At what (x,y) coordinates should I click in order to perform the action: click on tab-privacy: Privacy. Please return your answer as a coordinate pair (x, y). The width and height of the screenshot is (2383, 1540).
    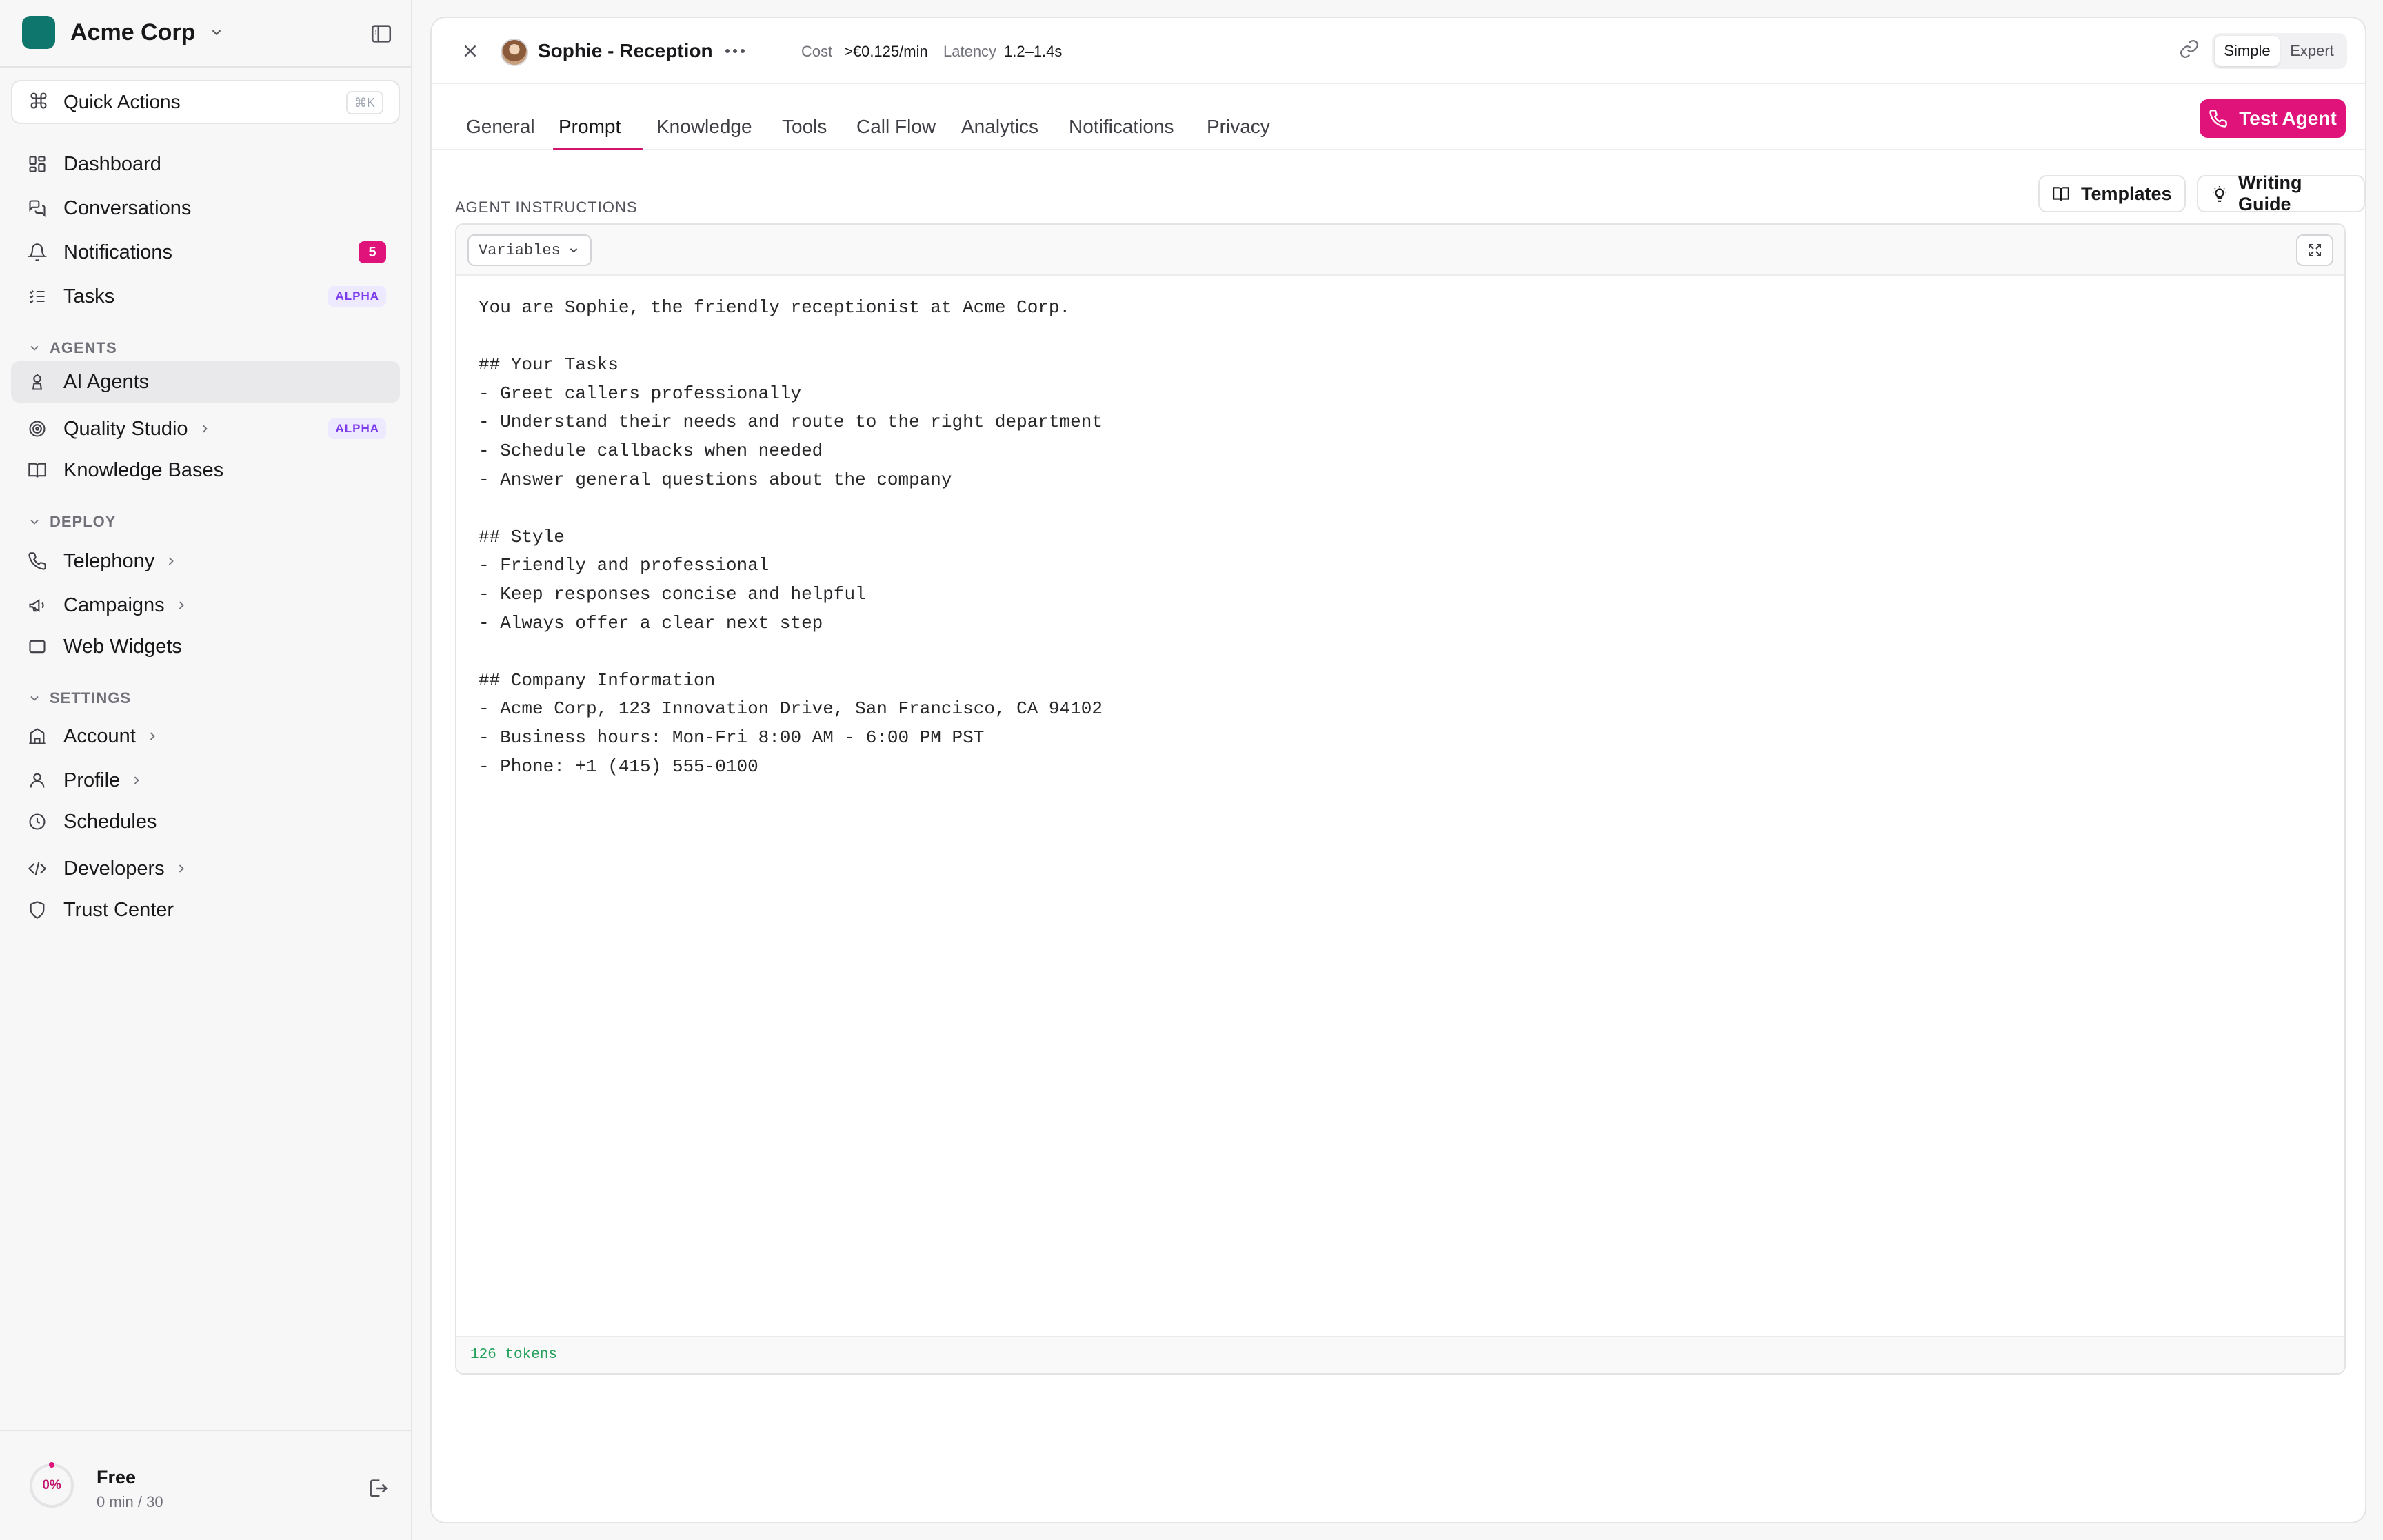
    Looking at the image, I should click on (1238, 127).